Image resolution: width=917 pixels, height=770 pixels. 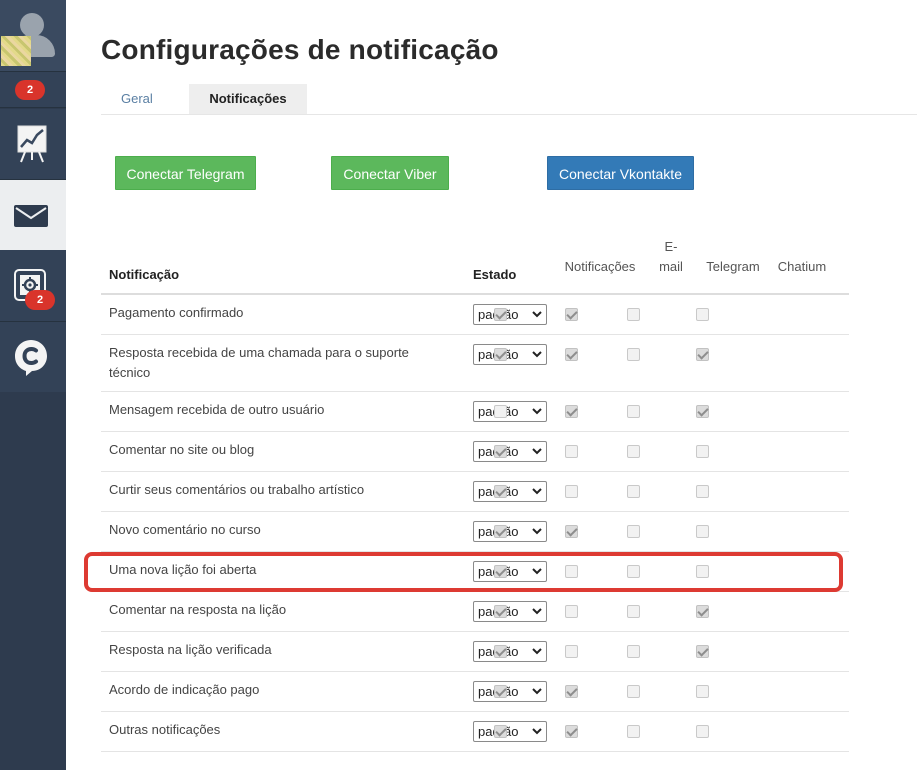 What do you see at coordinates (671, 266) in the screenshot?
I see `col-email-line2: mail` at bounding box center [671, 266].